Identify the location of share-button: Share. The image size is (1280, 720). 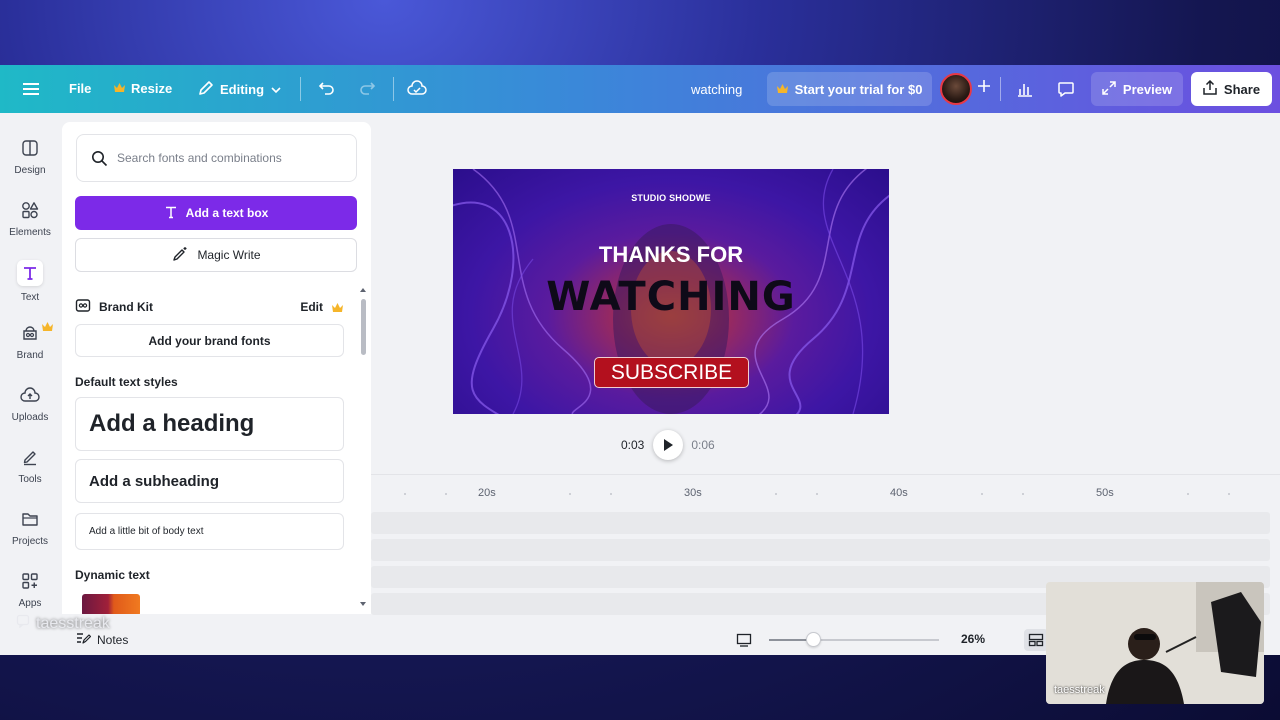
(1231, 89).